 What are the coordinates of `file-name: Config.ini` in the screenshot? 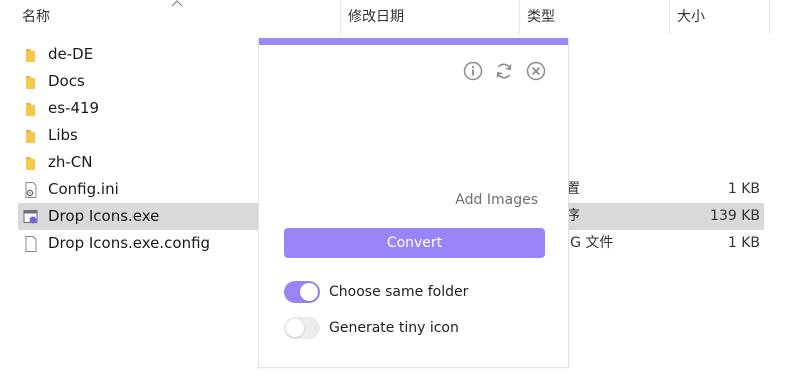 It's located at (83, 189).